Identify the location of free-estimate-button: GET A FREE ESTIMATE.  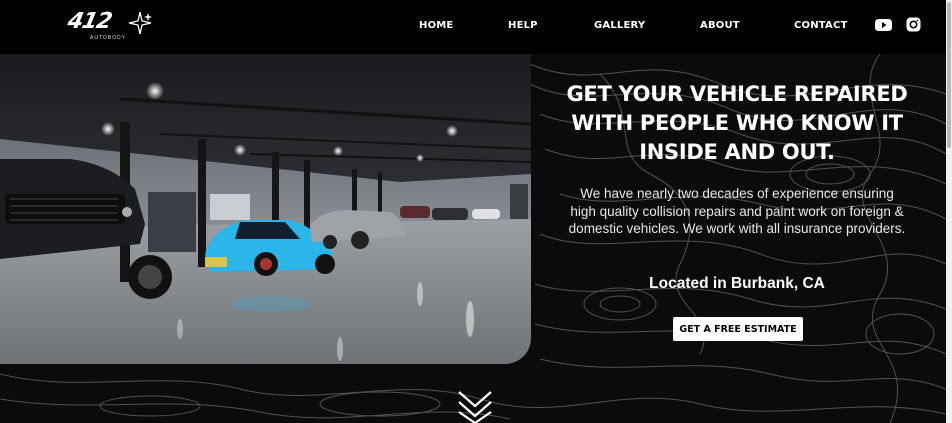
(738, 329).